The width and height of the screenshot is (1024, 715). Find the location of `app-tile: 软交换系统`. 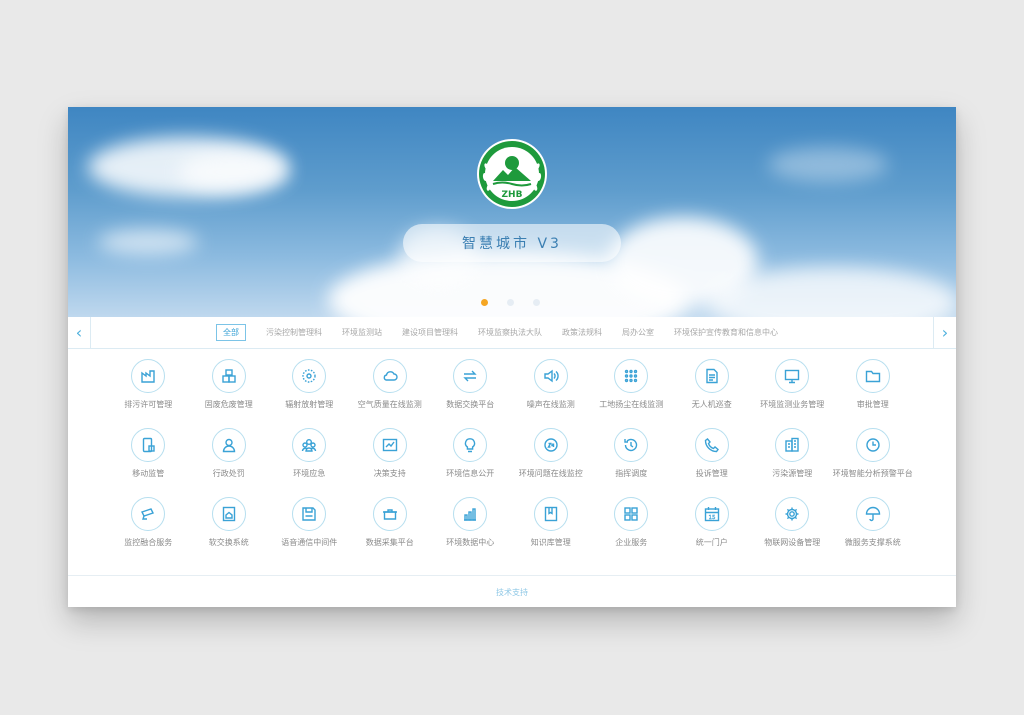

app-tile: 软交换系统 is located at coordinates (229, 531).